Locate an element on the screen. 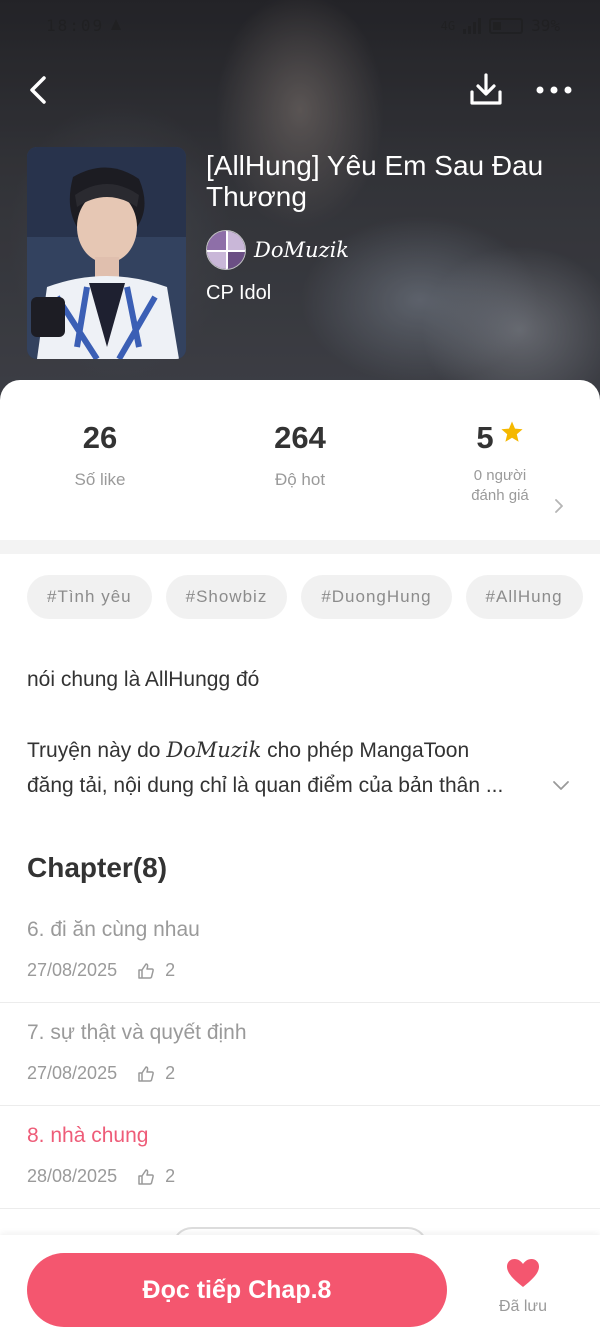  tag-chip: #Showbiz is located at coordinates (226, 597).